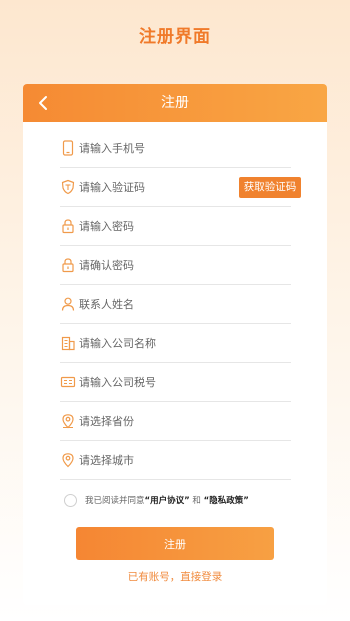  What do you see at coordinates (270, 187) in the screenshot?
I see `get-code-button: 获取验证码` at bounding box center [270, 187].